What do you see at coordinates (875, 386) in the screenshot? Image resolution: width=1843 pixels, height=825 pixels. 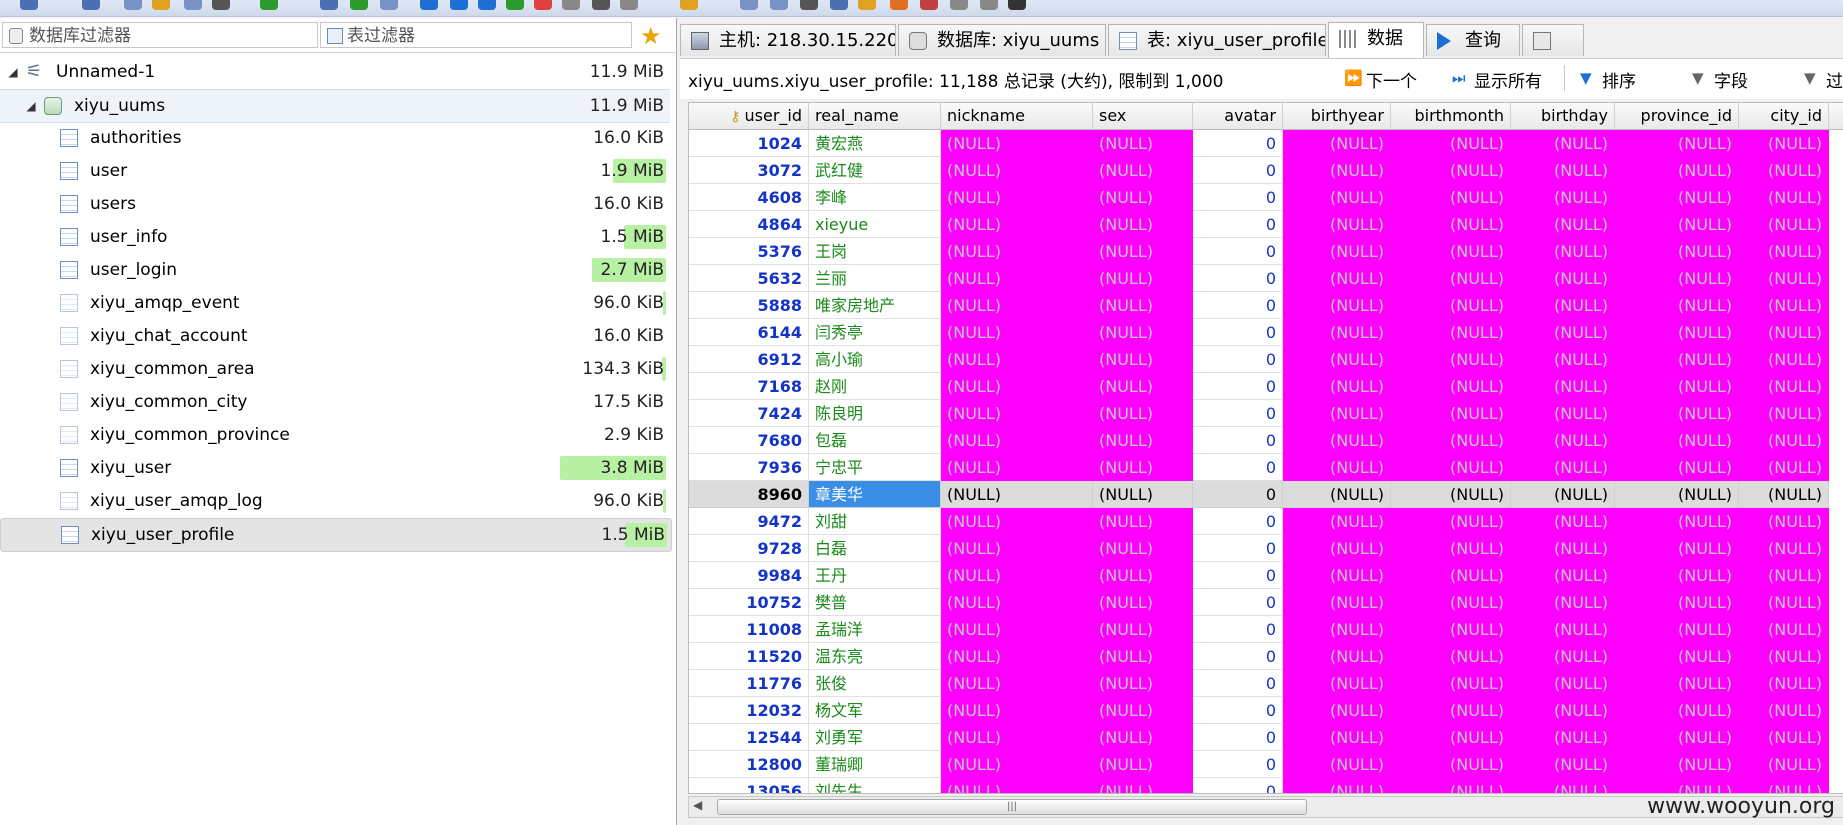 I see `cell-real-name: 赵刚` at bounding box center [875, 386].